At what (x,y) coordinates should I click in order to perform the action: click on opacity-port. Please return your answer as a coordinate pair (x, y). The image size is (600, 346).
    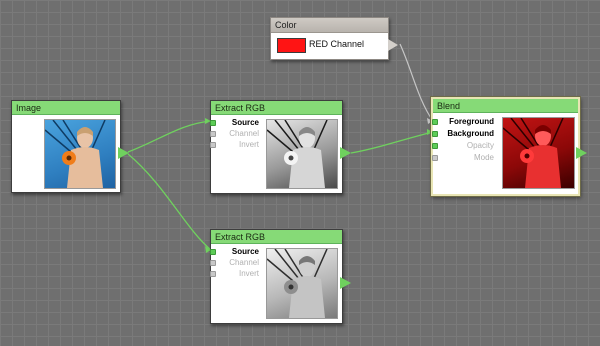
    Looking at the image, I should click on (435, 146).